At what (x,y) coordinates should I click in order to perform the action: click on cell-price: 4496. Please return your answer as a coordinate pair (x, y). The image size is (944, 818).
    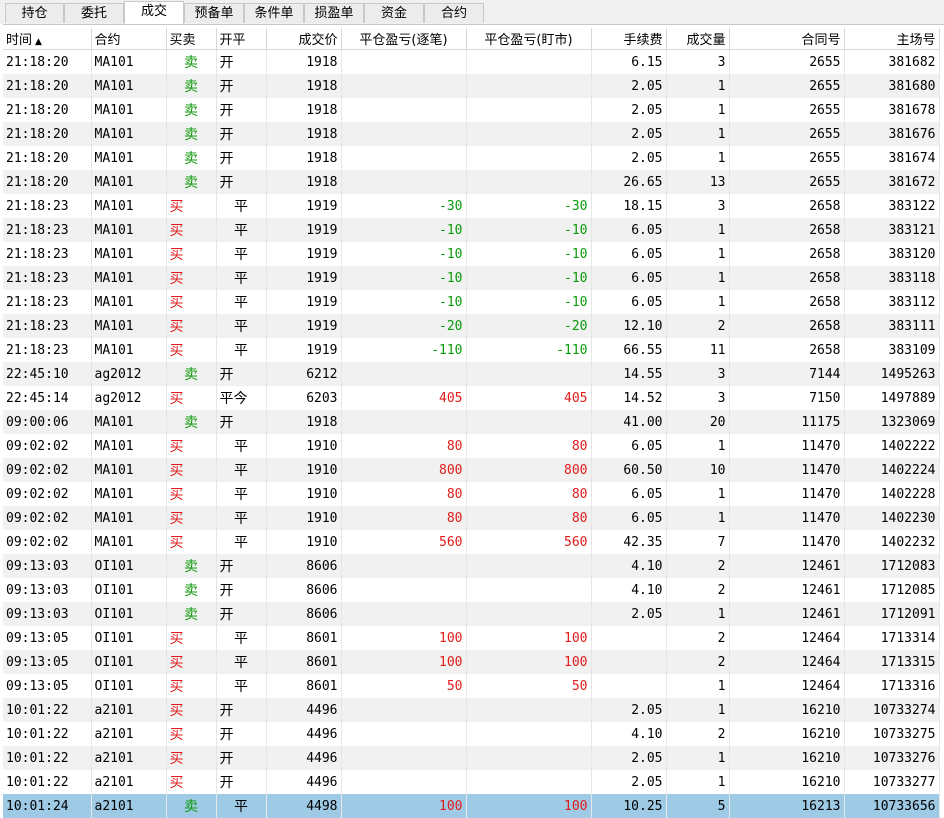
    Looking at the image, I should click on (304, 782).